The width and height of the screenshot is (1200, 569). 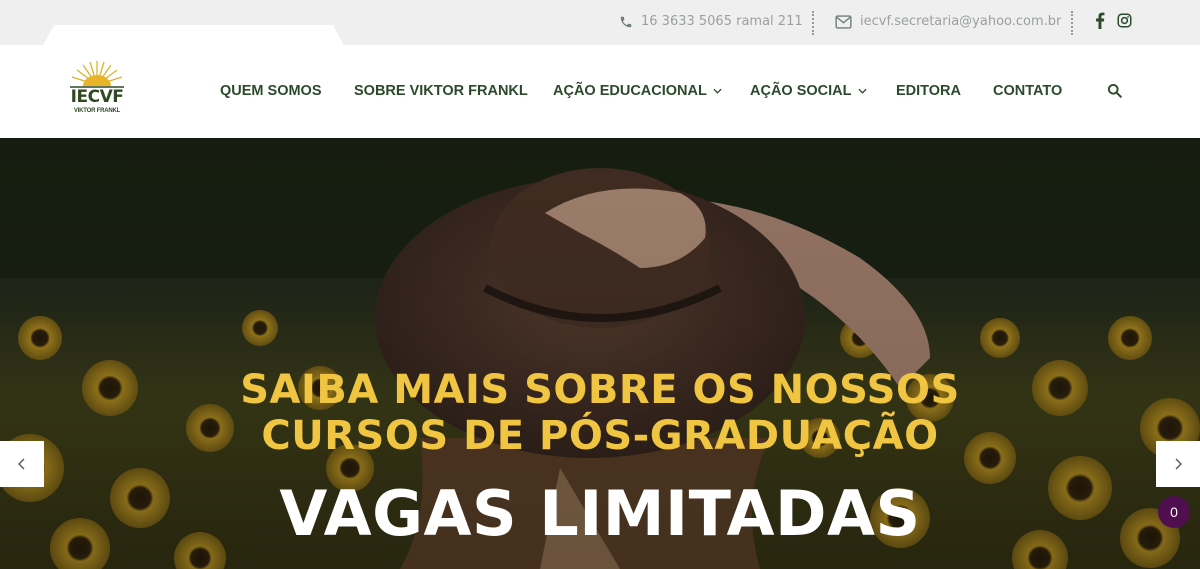 What do you see at coordinates (801, 91) in the screenshot?
I see `nav-label: AÇÃO SOCIAL` at bounding box center [801, 91].